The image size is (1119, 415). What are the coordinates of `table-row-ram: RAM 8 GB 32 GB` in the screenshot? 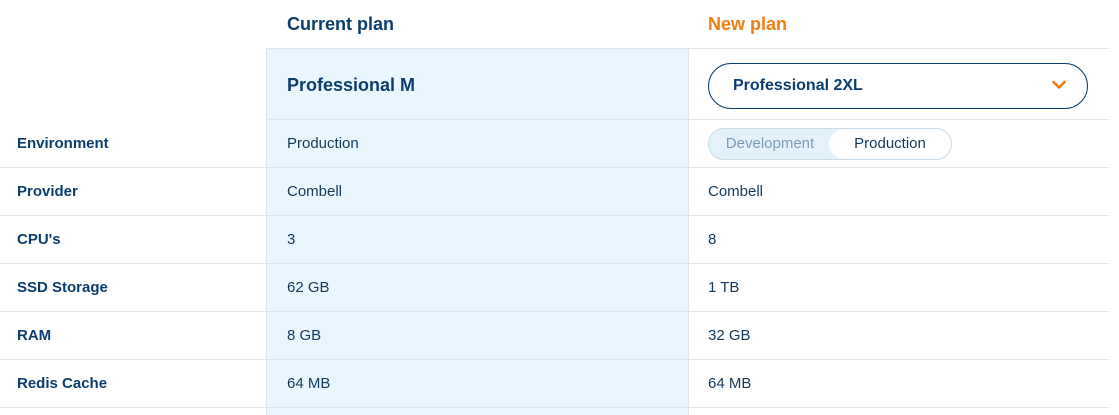 It's located at (554, 336).